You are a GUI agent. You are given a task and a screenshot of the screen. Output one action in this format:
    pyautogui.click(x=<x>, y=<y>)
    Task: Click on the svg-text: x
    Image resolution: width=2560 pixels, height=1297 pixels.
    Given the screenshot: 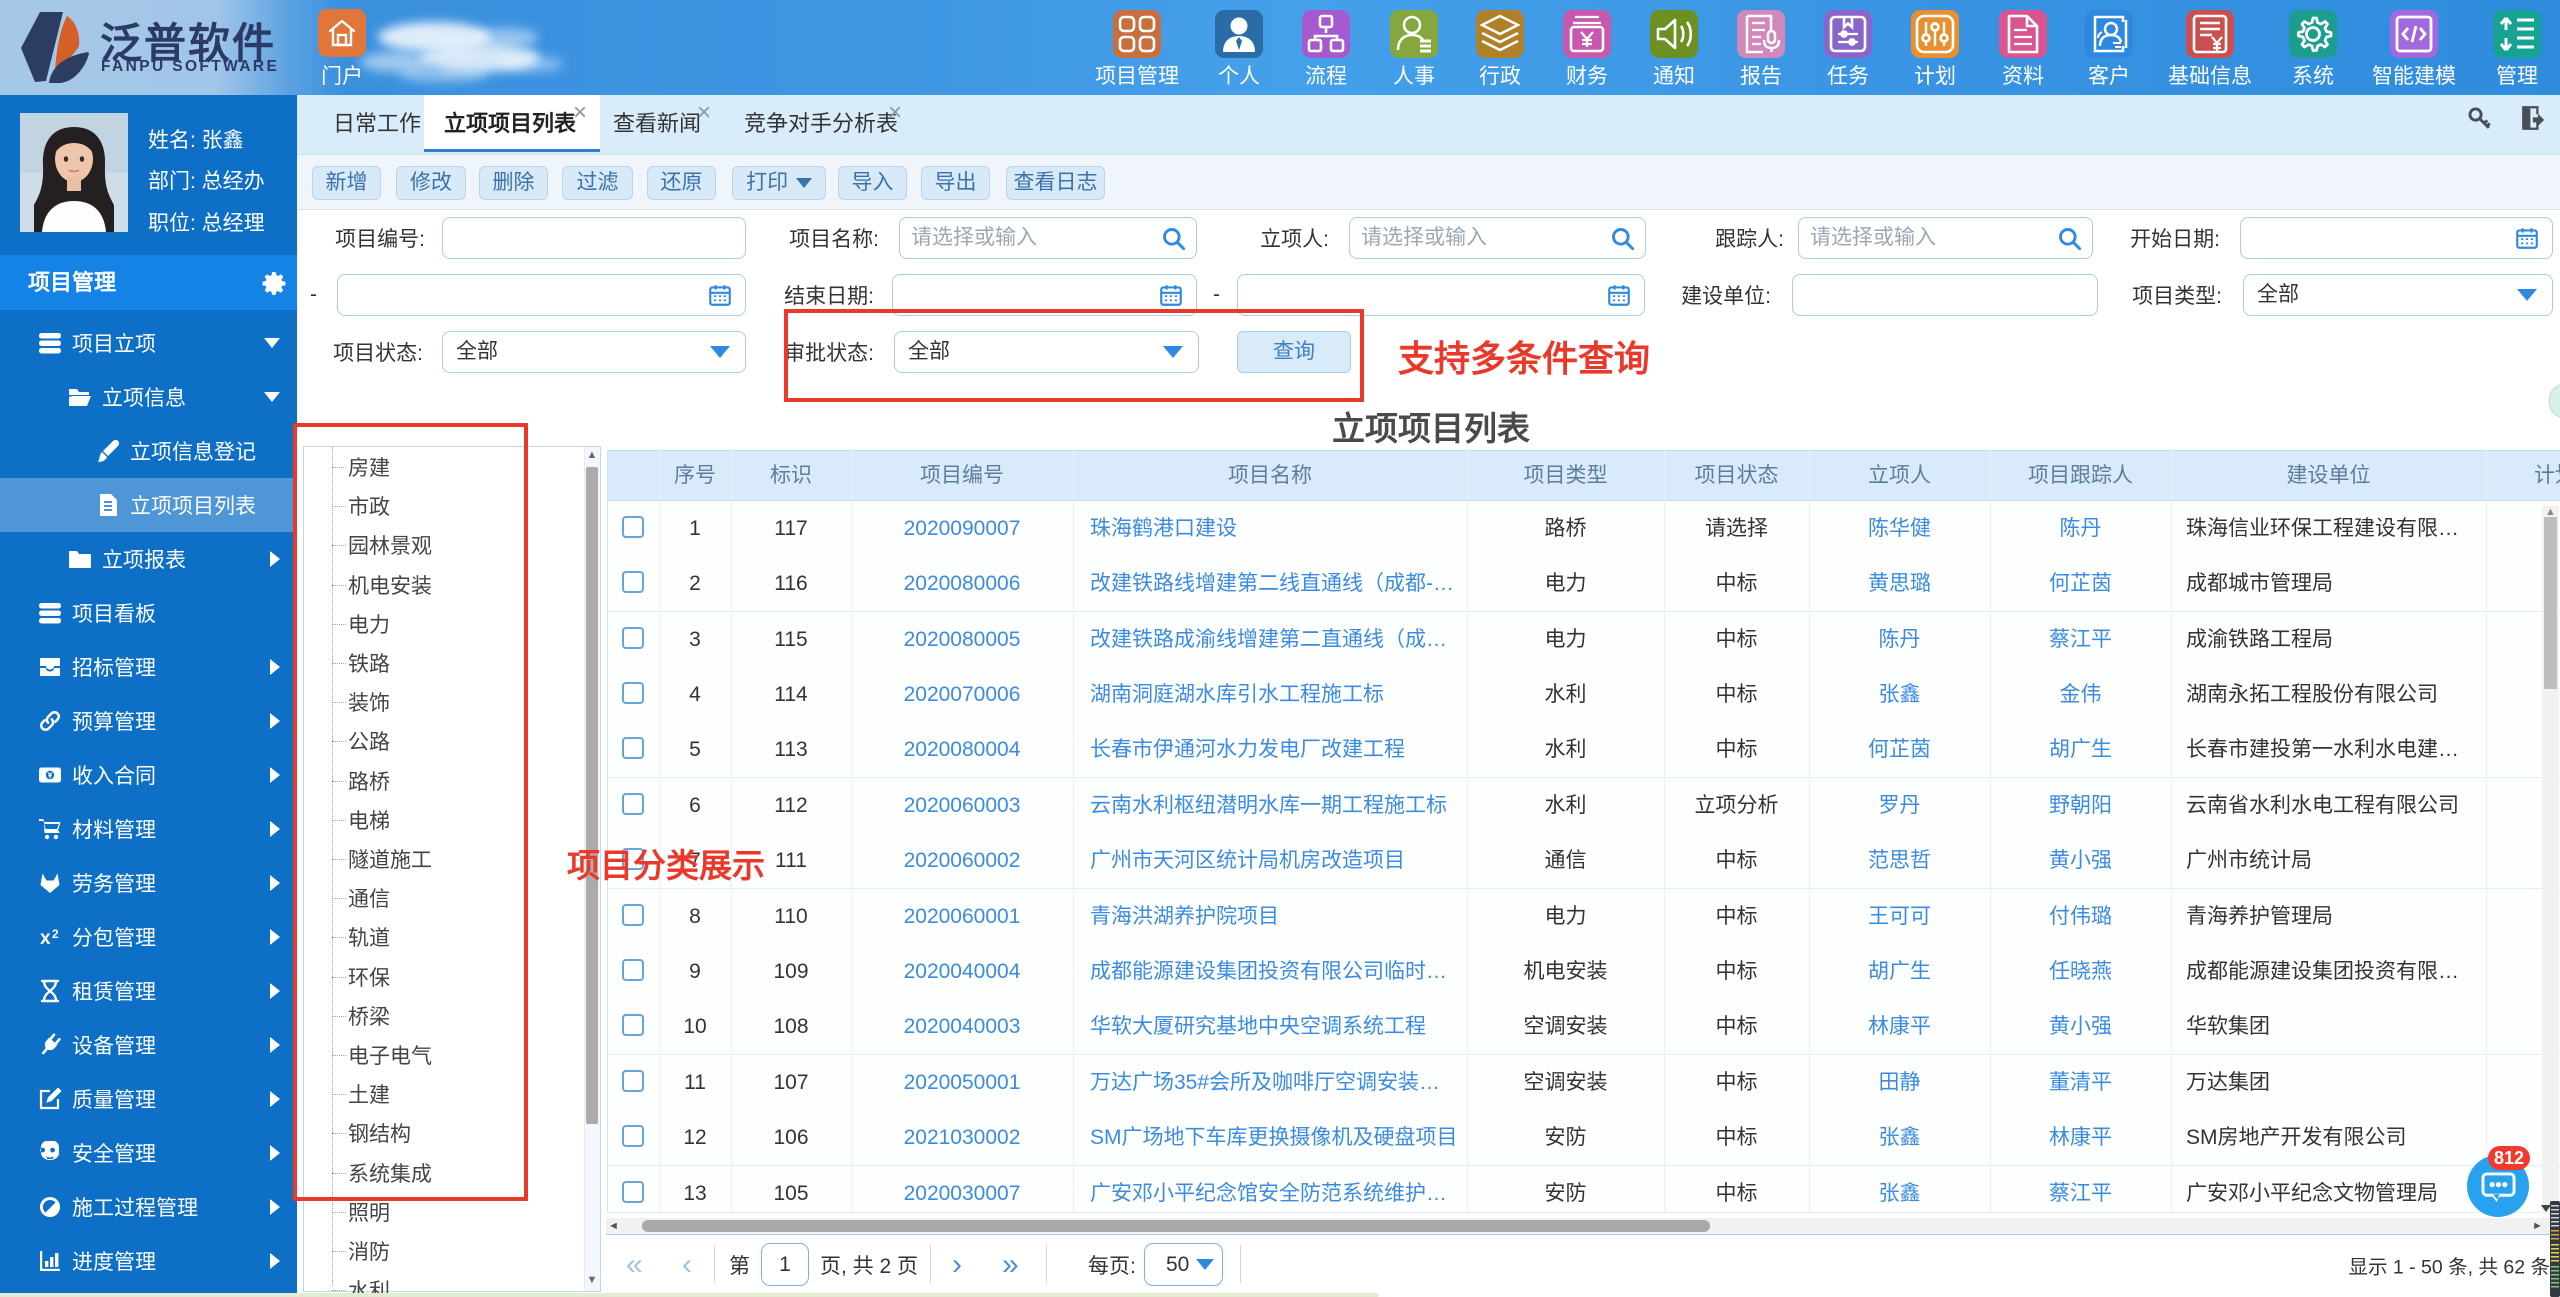 What is the action you would take?
    pyautogui.click(x=45, y=938)
    